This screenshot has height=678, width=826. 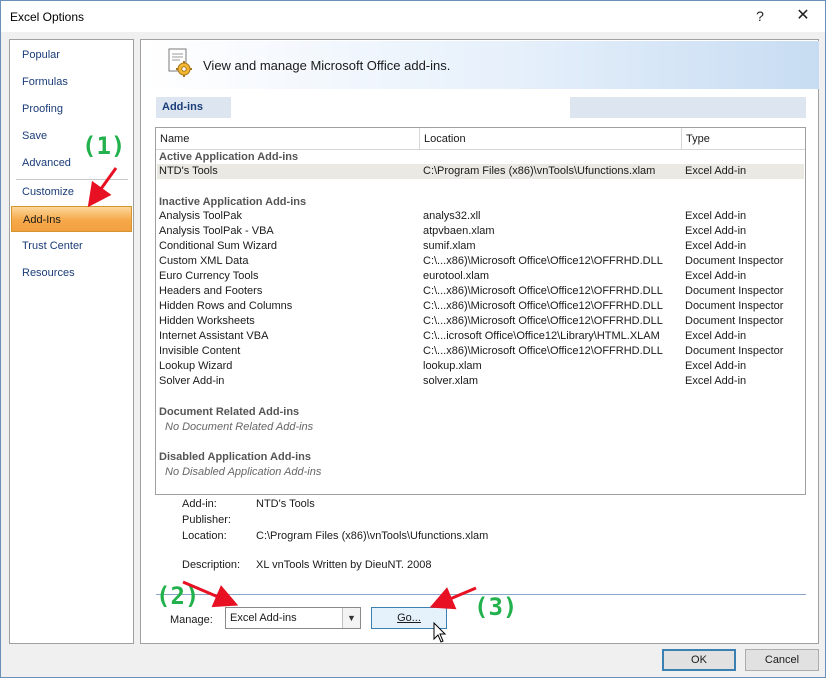 What do you see at coordinates (218, 246) in the screenshot?
I see `row-name: Conditional Sum Wizard` at bounding box center [218, 246].